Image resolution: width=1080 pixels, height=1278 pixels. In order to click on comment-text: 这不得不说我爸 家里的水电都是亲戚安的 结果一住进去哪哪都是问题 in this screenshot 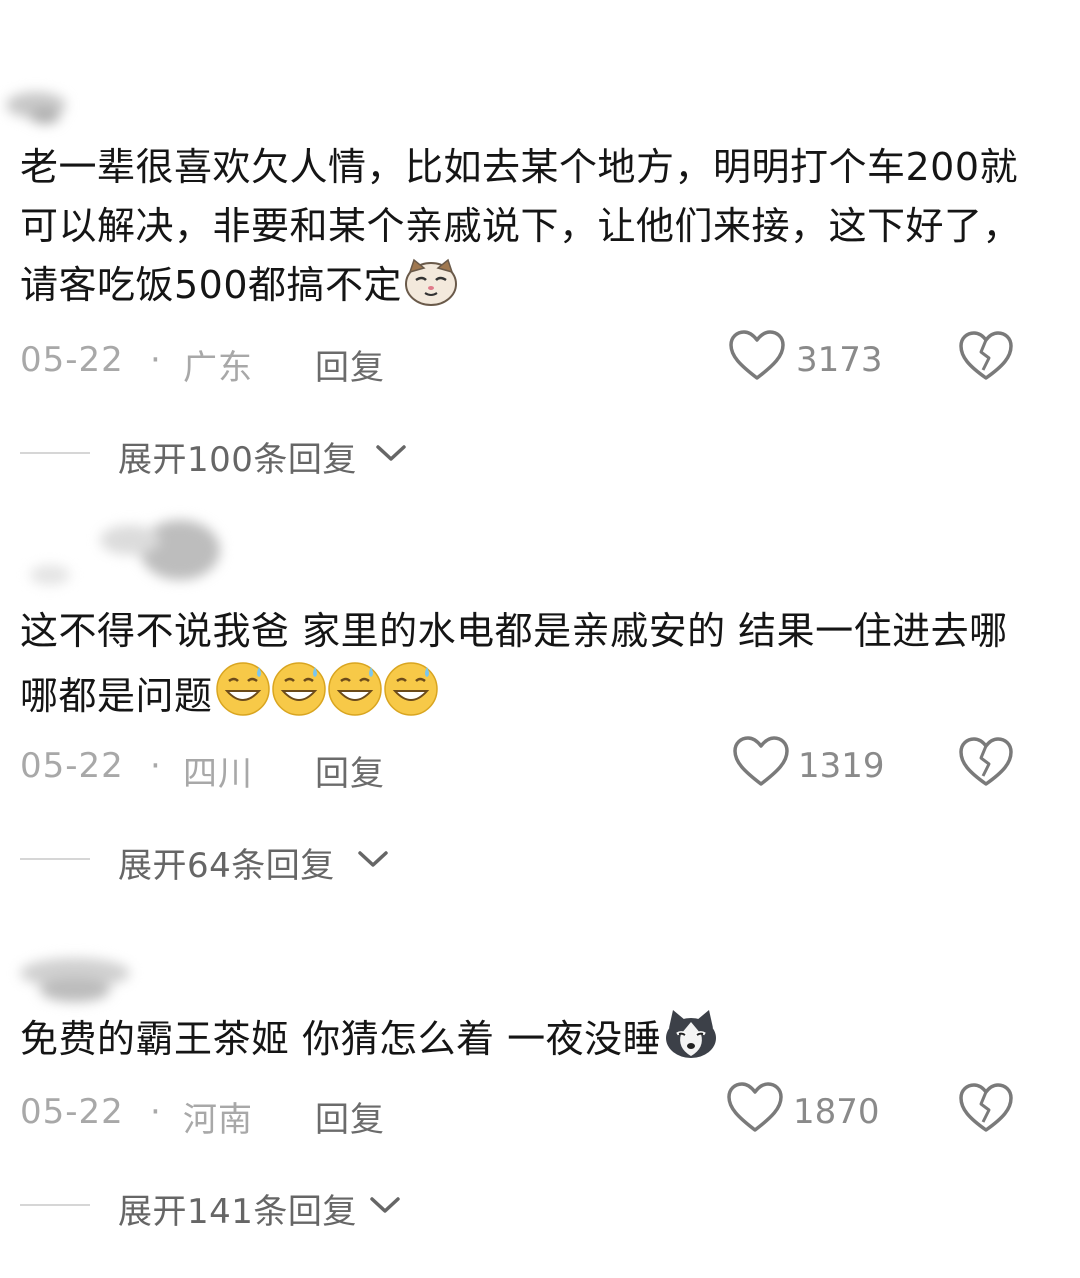, I will do `click(525, 668)`.